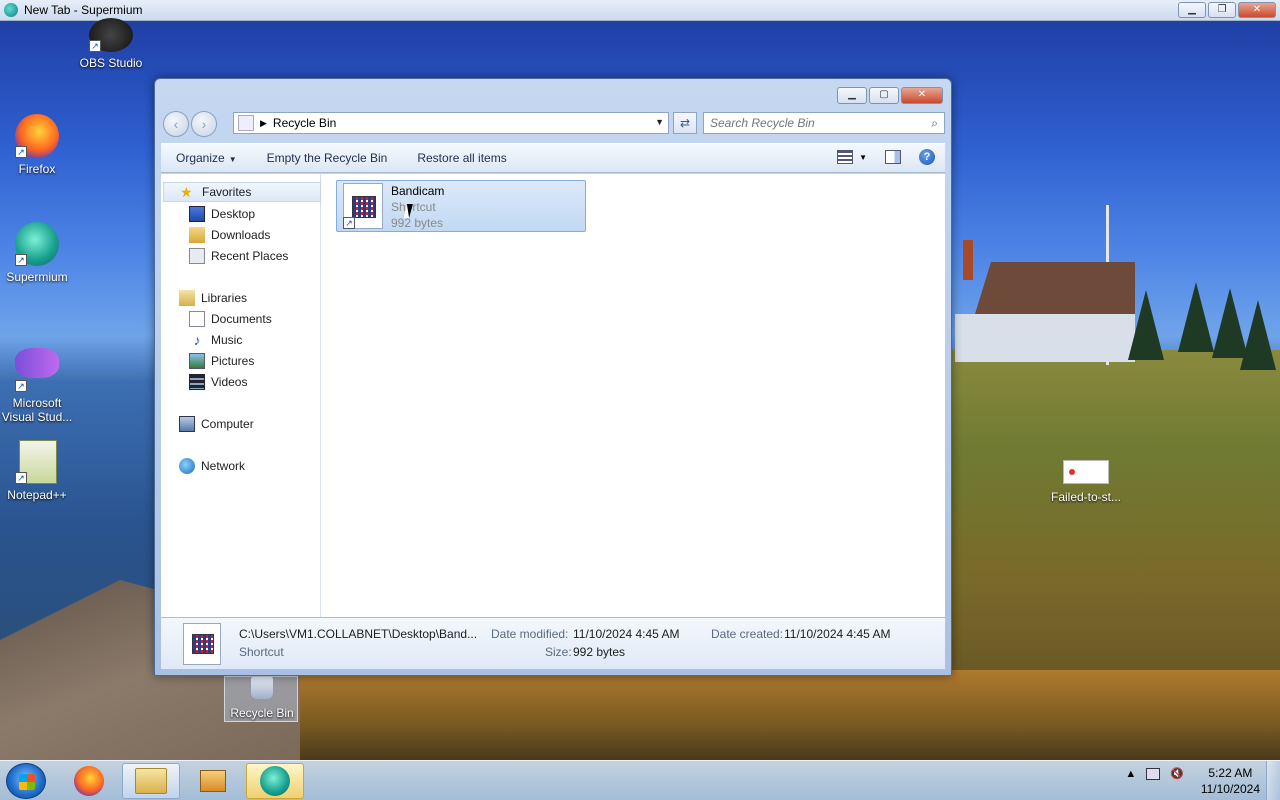  What do you see at coordinates (186, 192) in the screenshot?
I see `star-icon: ★` at bounding box center [186, 192].